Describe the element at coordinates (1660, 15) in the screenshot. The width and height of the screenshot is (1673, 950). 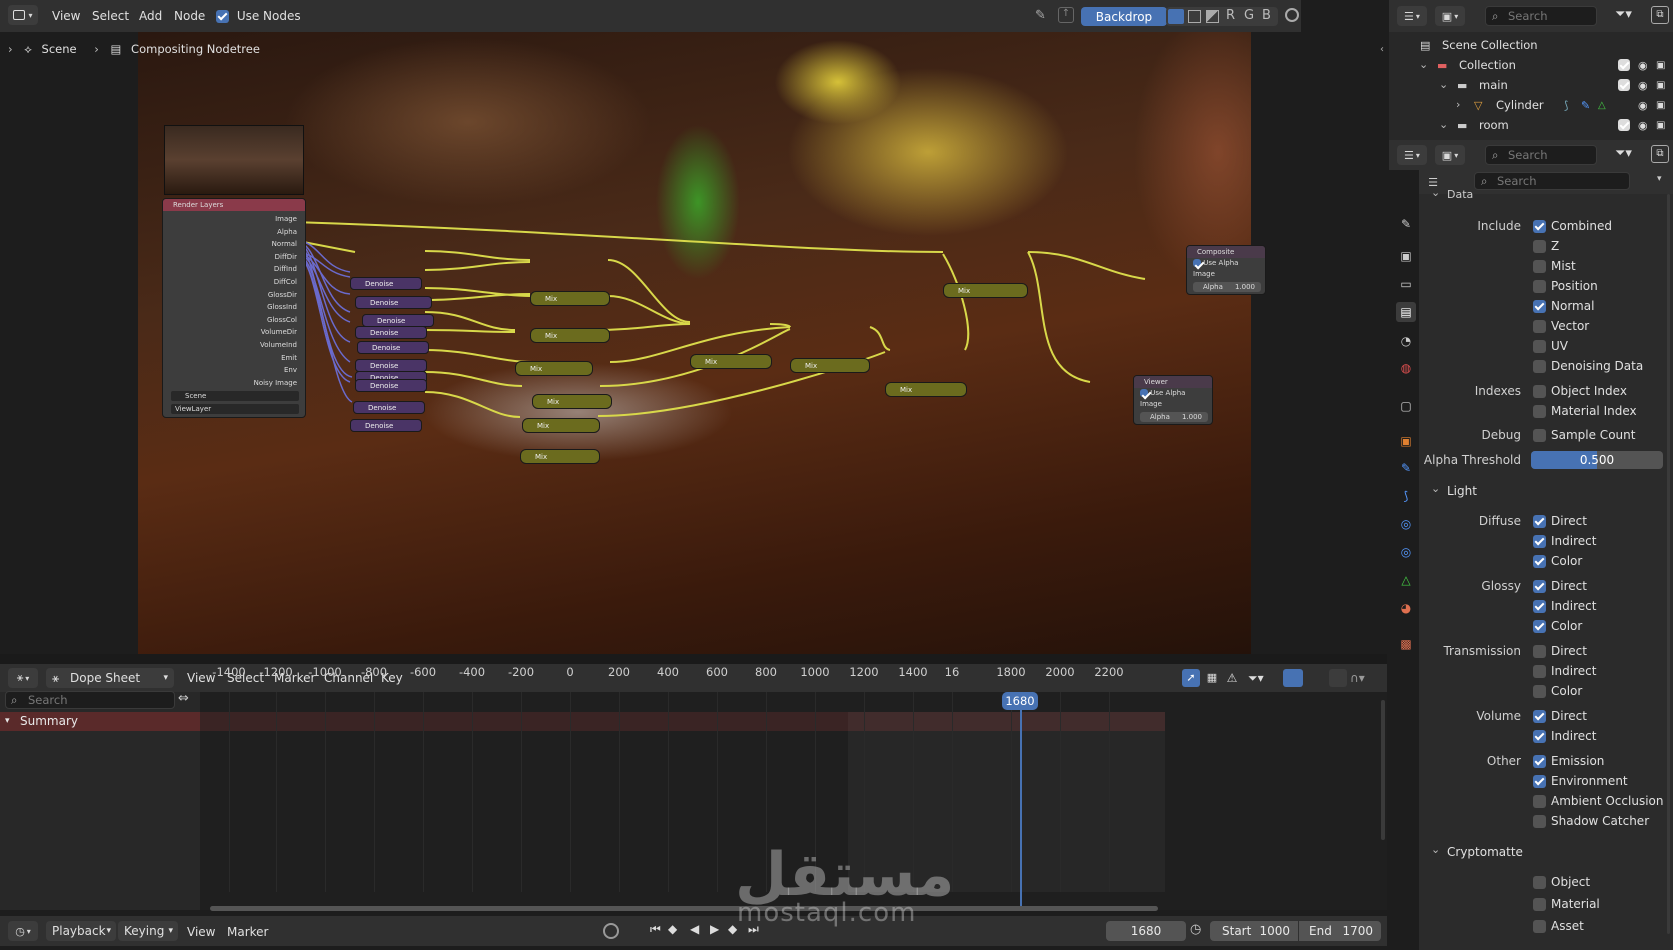
I see `new-collection-icon: ⧉` at that location.